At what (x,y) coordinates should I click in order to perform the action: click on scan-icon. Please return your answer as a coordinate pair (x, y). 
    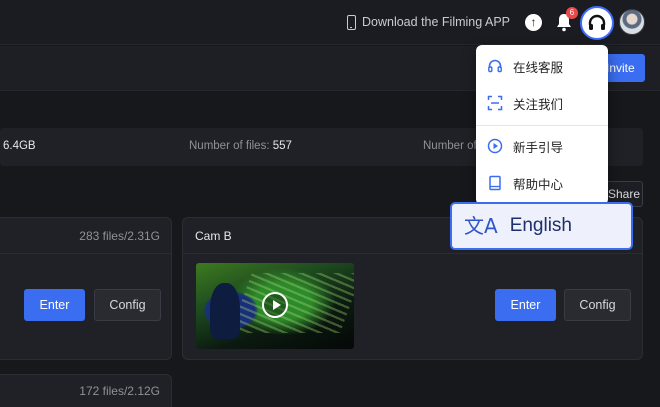
    Looking at the image, I should click on (495, 103).